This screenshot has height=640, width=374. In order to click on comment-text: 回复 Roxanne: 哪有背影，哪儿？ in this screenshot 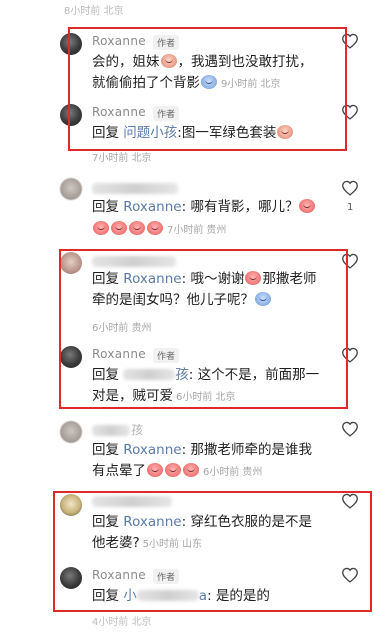, I will do `click(217, 207)`.